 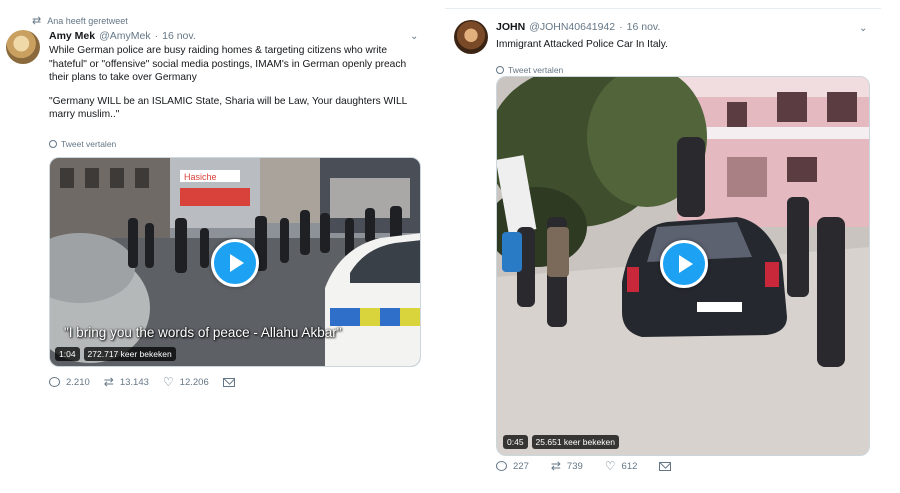 What do you see at coordinates (194, 382) in the screenshot?
I see `like-count: 12.206` at bounding box center [194, 382].